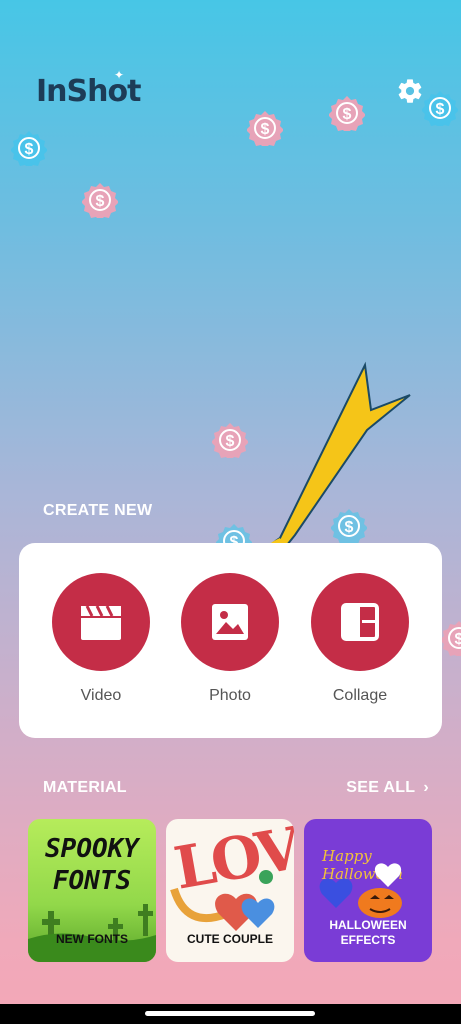 The height and width of the screenshot is (1024, 461). Describe the element at coordinates (101, 622) in the screenshot. I see `clapperboard-icon` at that location.